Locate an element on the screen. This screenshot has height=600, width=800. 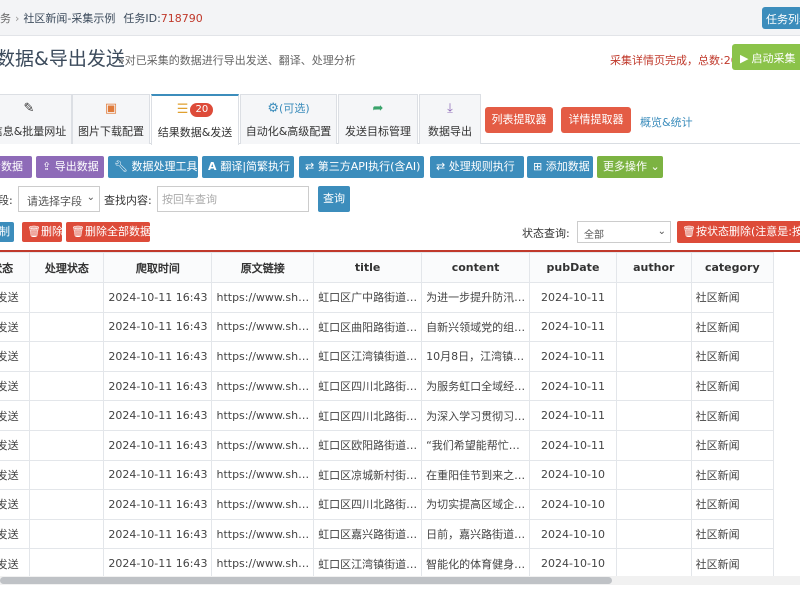
exchange-icon: ⇄ is located at coordinates (311, 166).